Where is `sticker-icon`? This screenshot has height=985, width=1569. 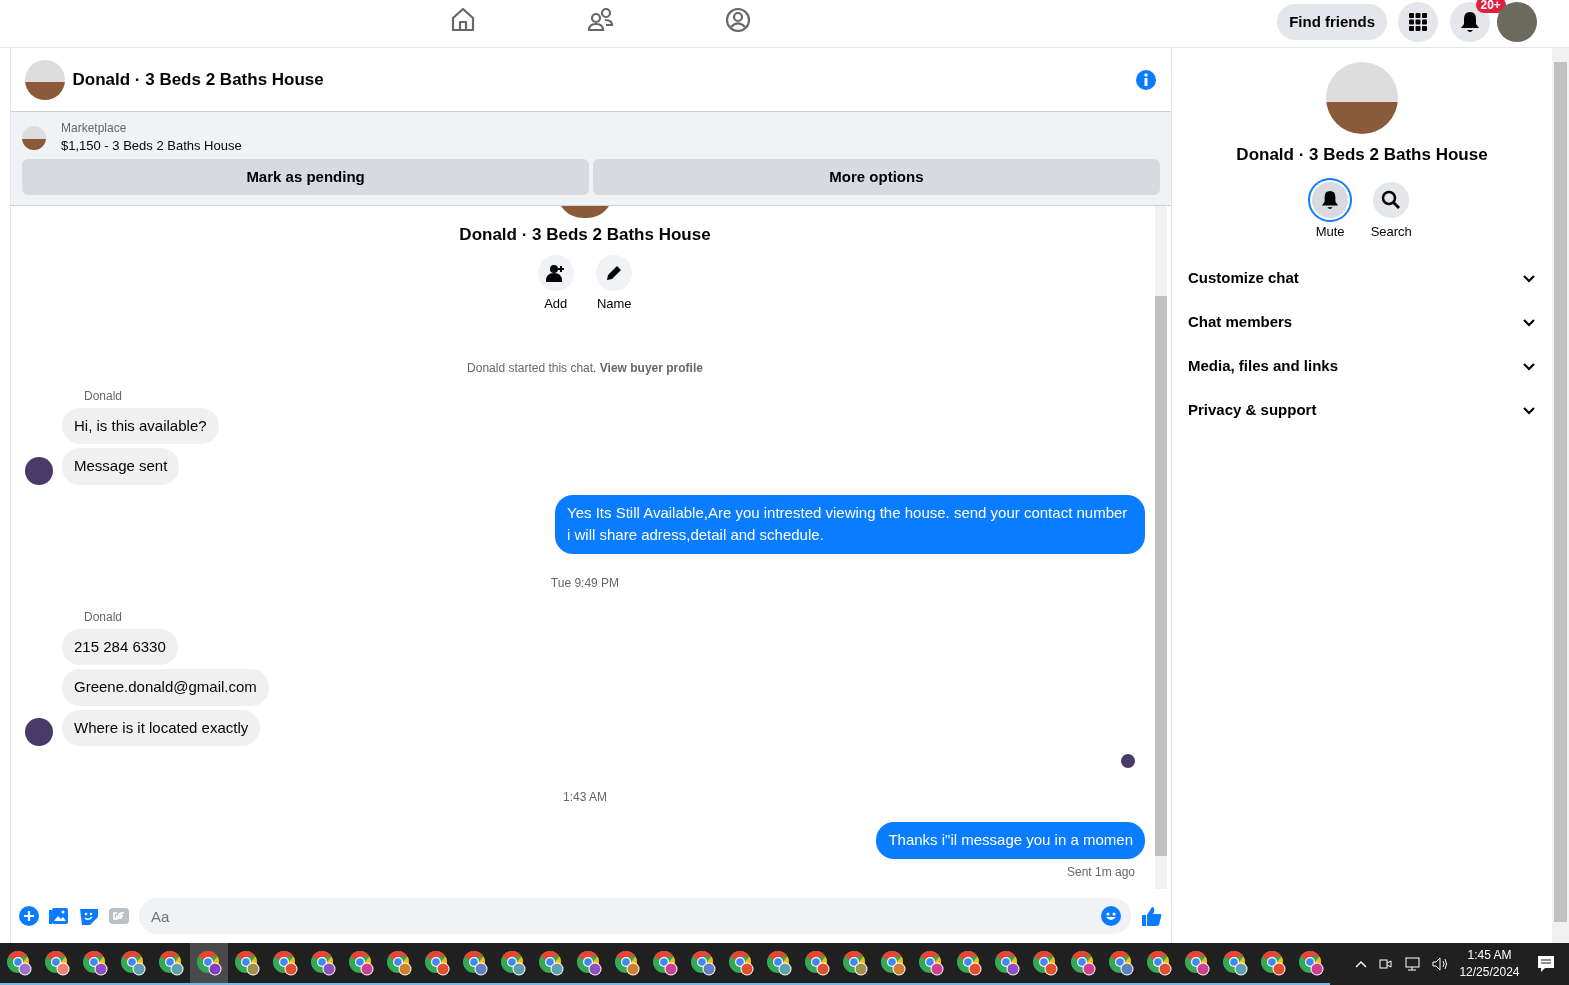 sticker-icon is located at coordinates (89, 916).